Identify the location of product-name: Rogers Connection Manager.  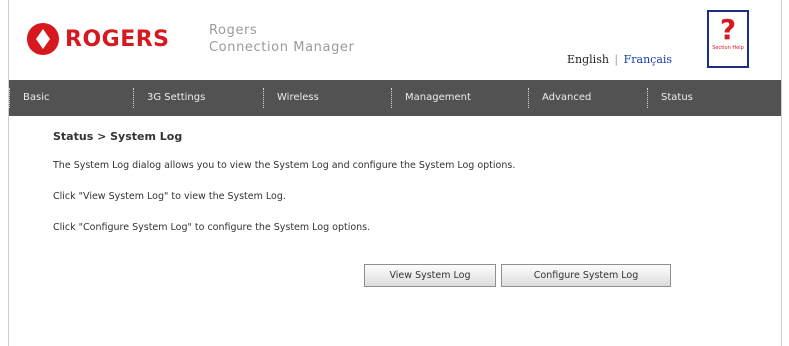
(281, 39).